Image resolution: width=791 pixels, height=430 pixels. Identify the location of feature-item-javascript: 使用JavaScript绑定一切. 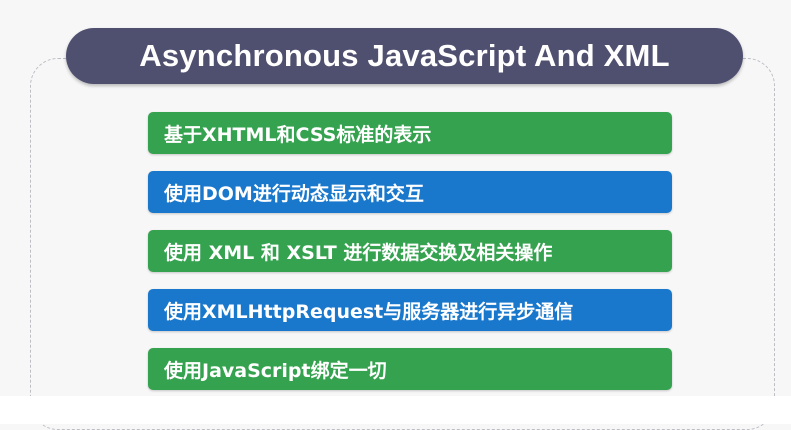
(410, 369).